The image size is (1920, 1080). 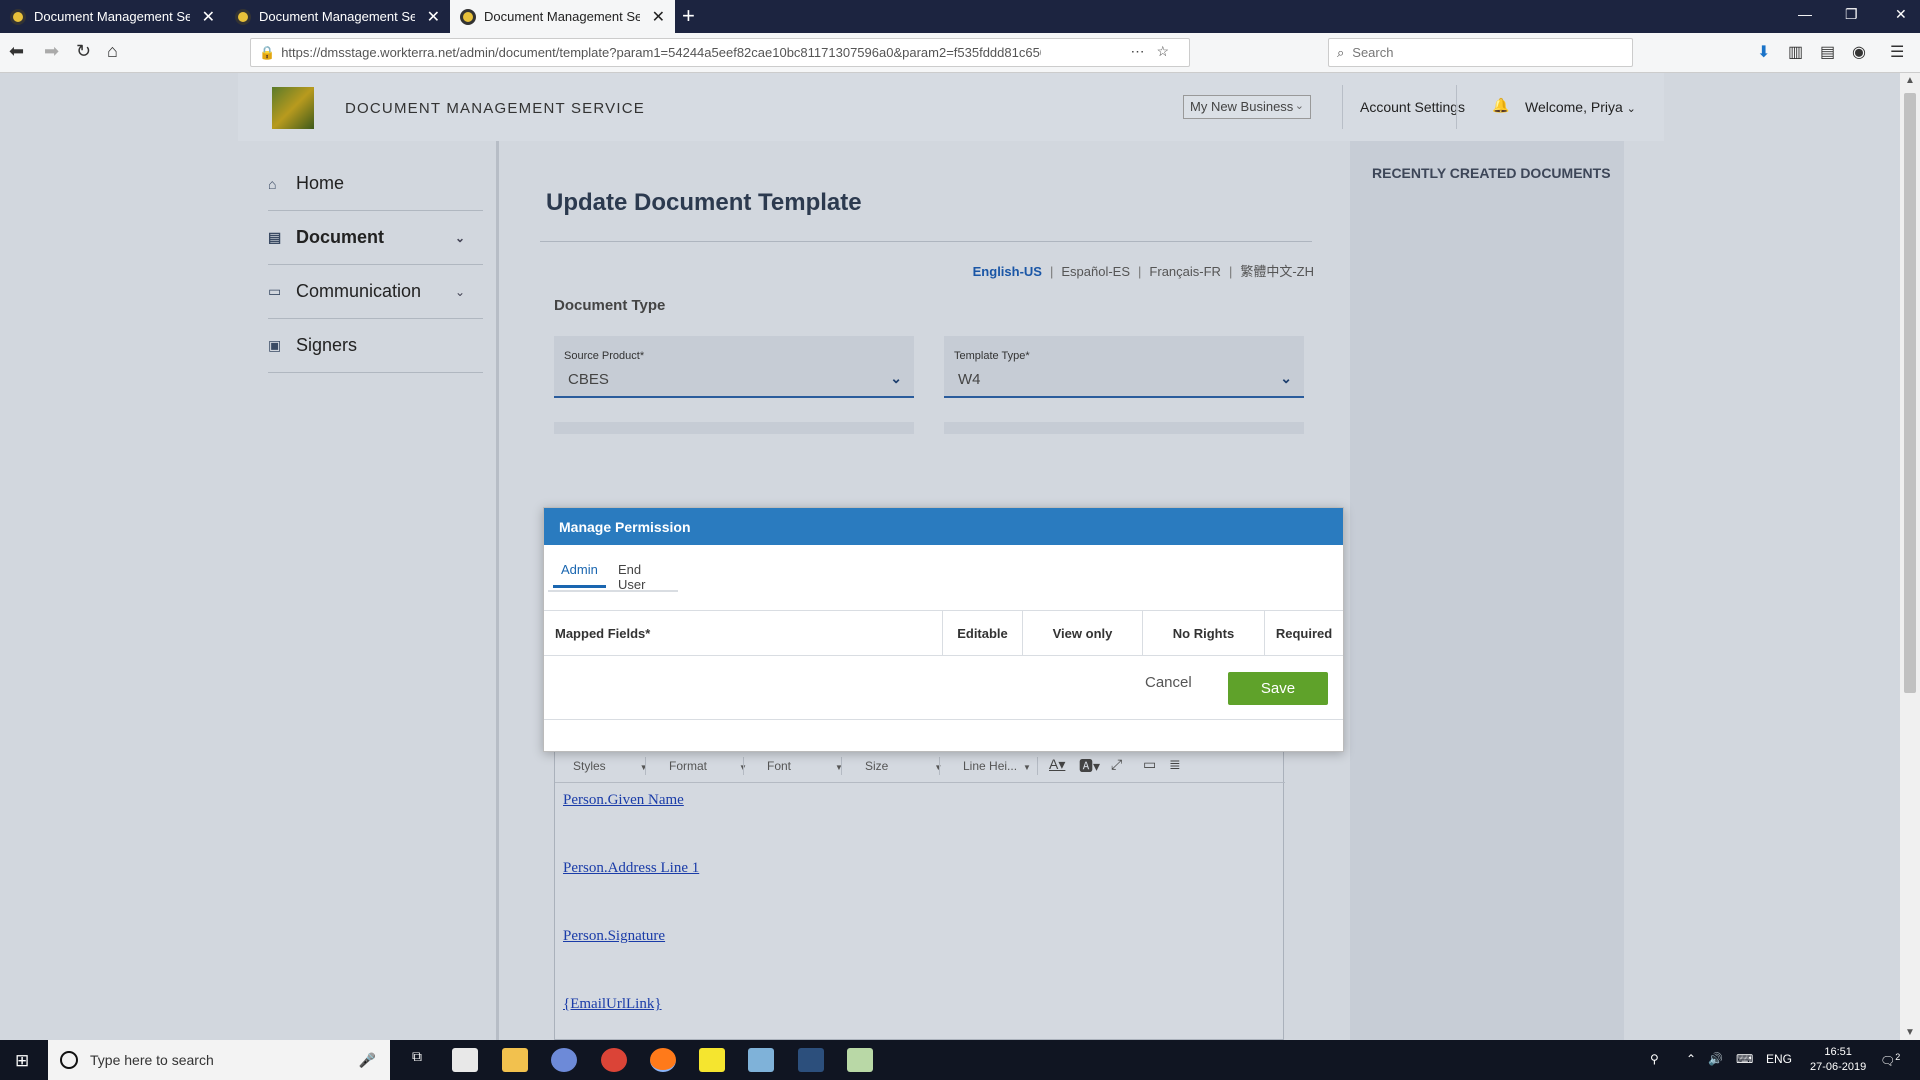 What do you see at coordinates (1487, 590) in the screenshot?
I see `recent-documents-panel: RECENTLY CREATED DOCUMENTS` at bounding box center [1487, 590].